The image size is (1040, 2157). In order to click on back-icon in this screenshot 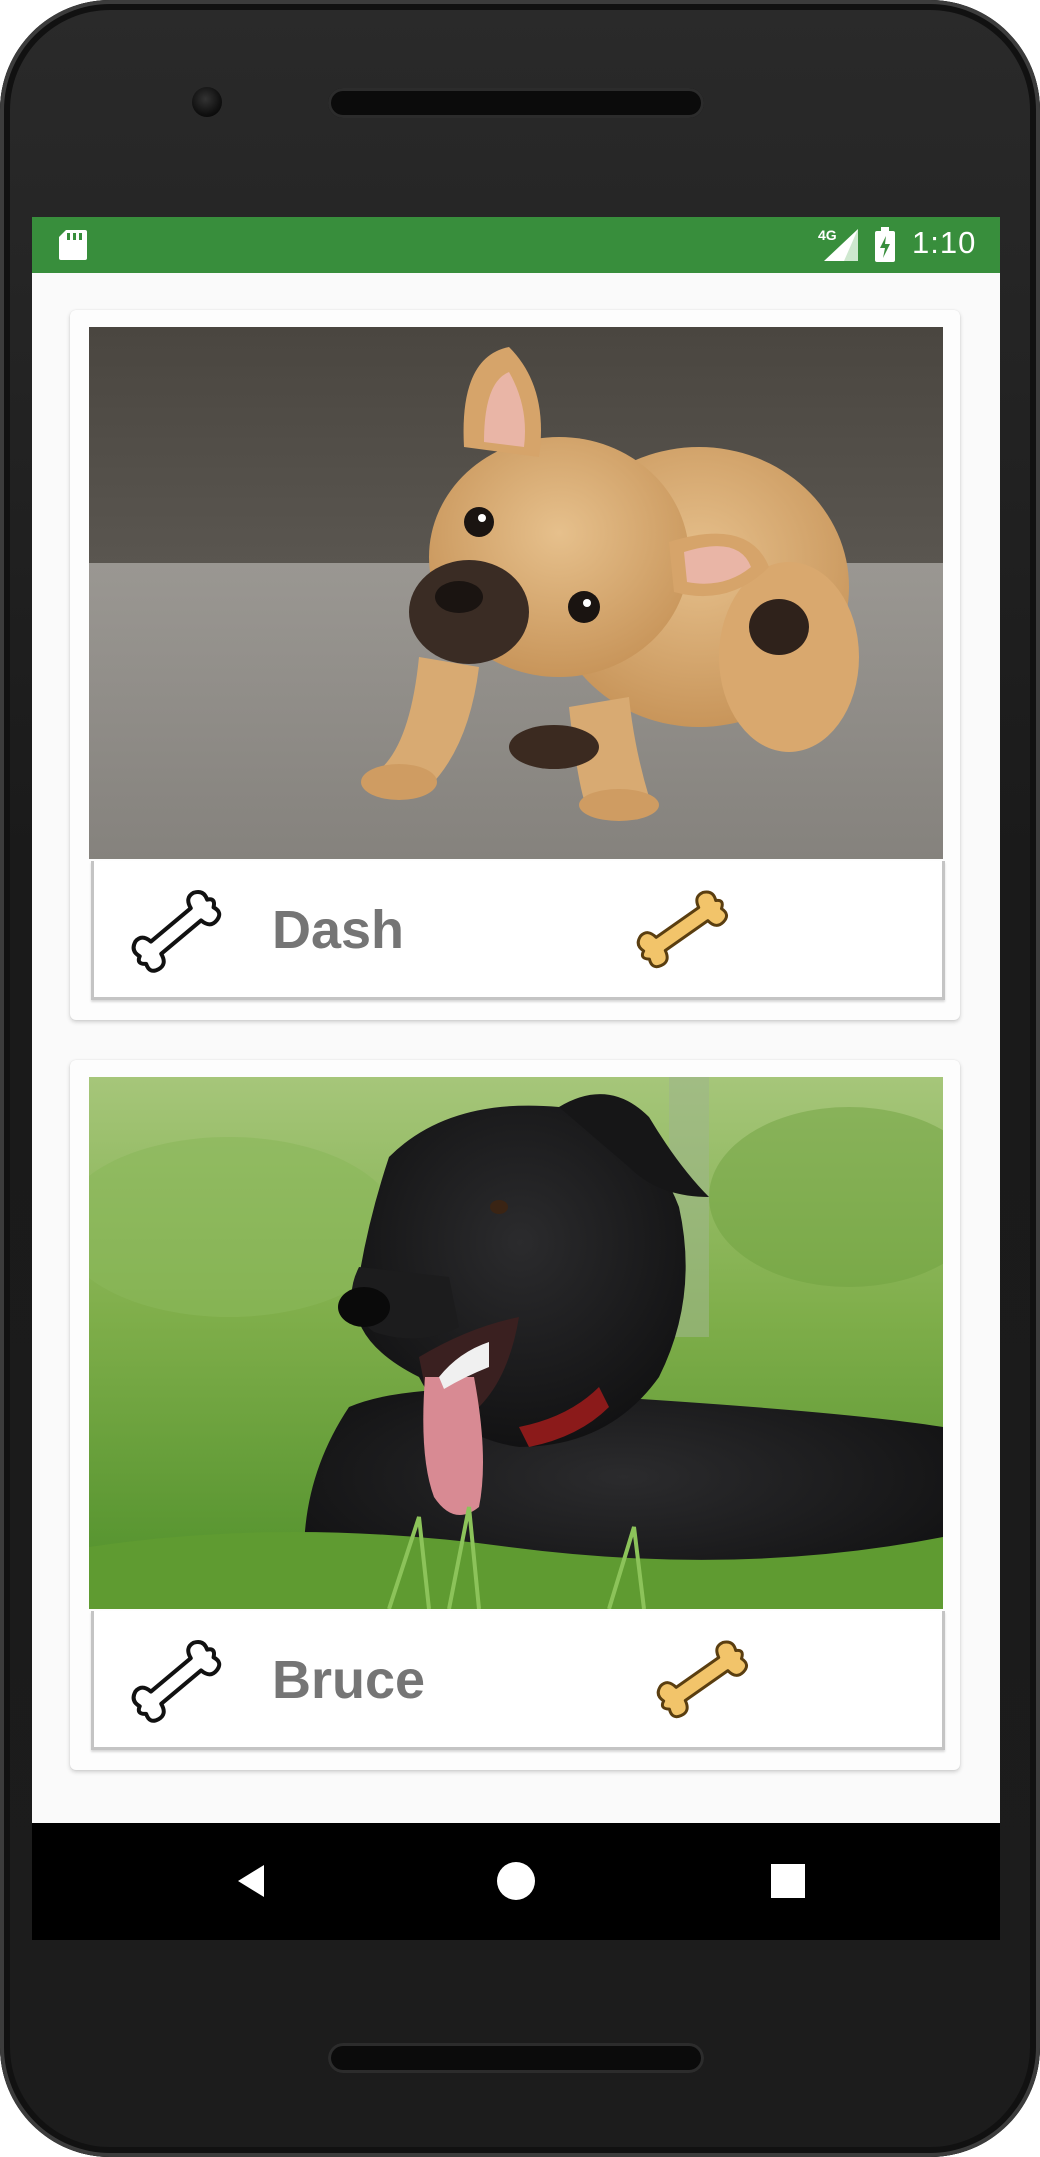, I will do `click(251, 1881)`.